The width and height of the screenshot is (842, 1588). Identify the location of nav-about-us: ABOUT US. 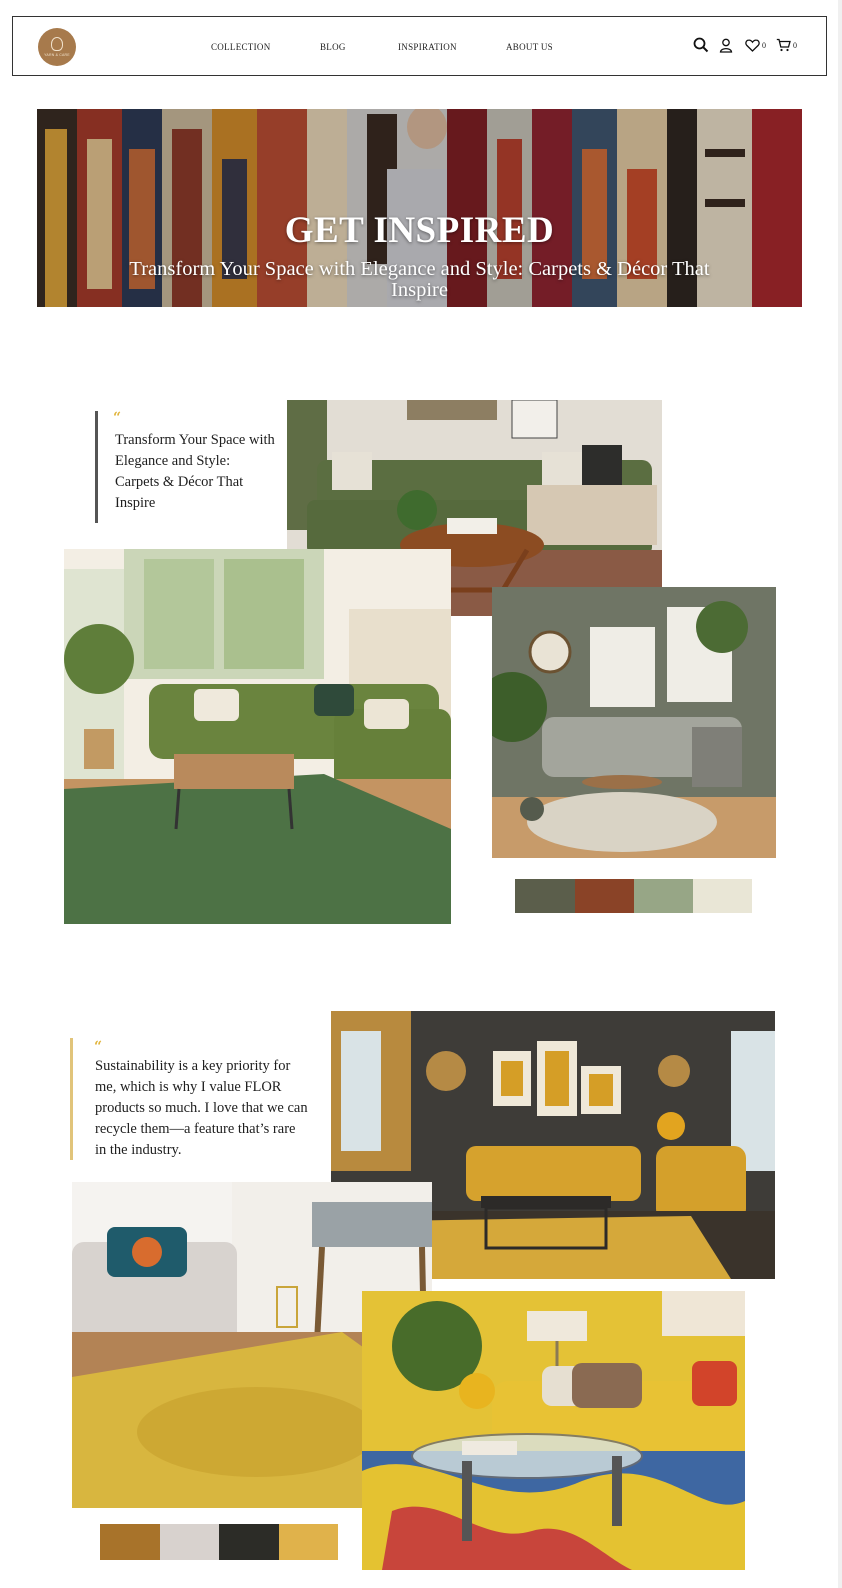
(529, 47).